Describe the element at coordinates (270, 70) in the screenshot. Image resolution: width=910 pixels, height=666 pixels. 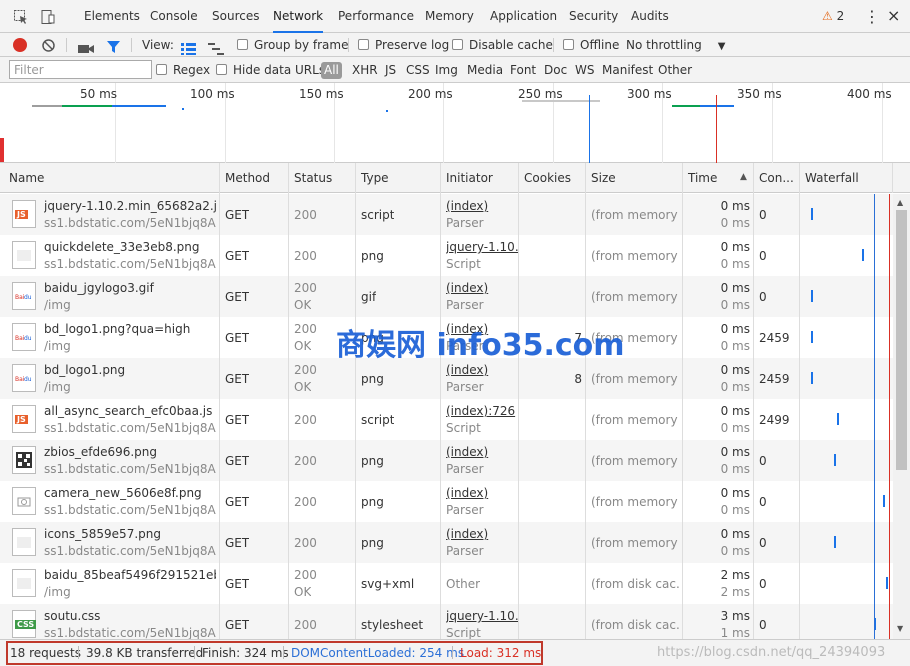
I see `hide-data-urls-checkbox: Hide data URLs` at that location.